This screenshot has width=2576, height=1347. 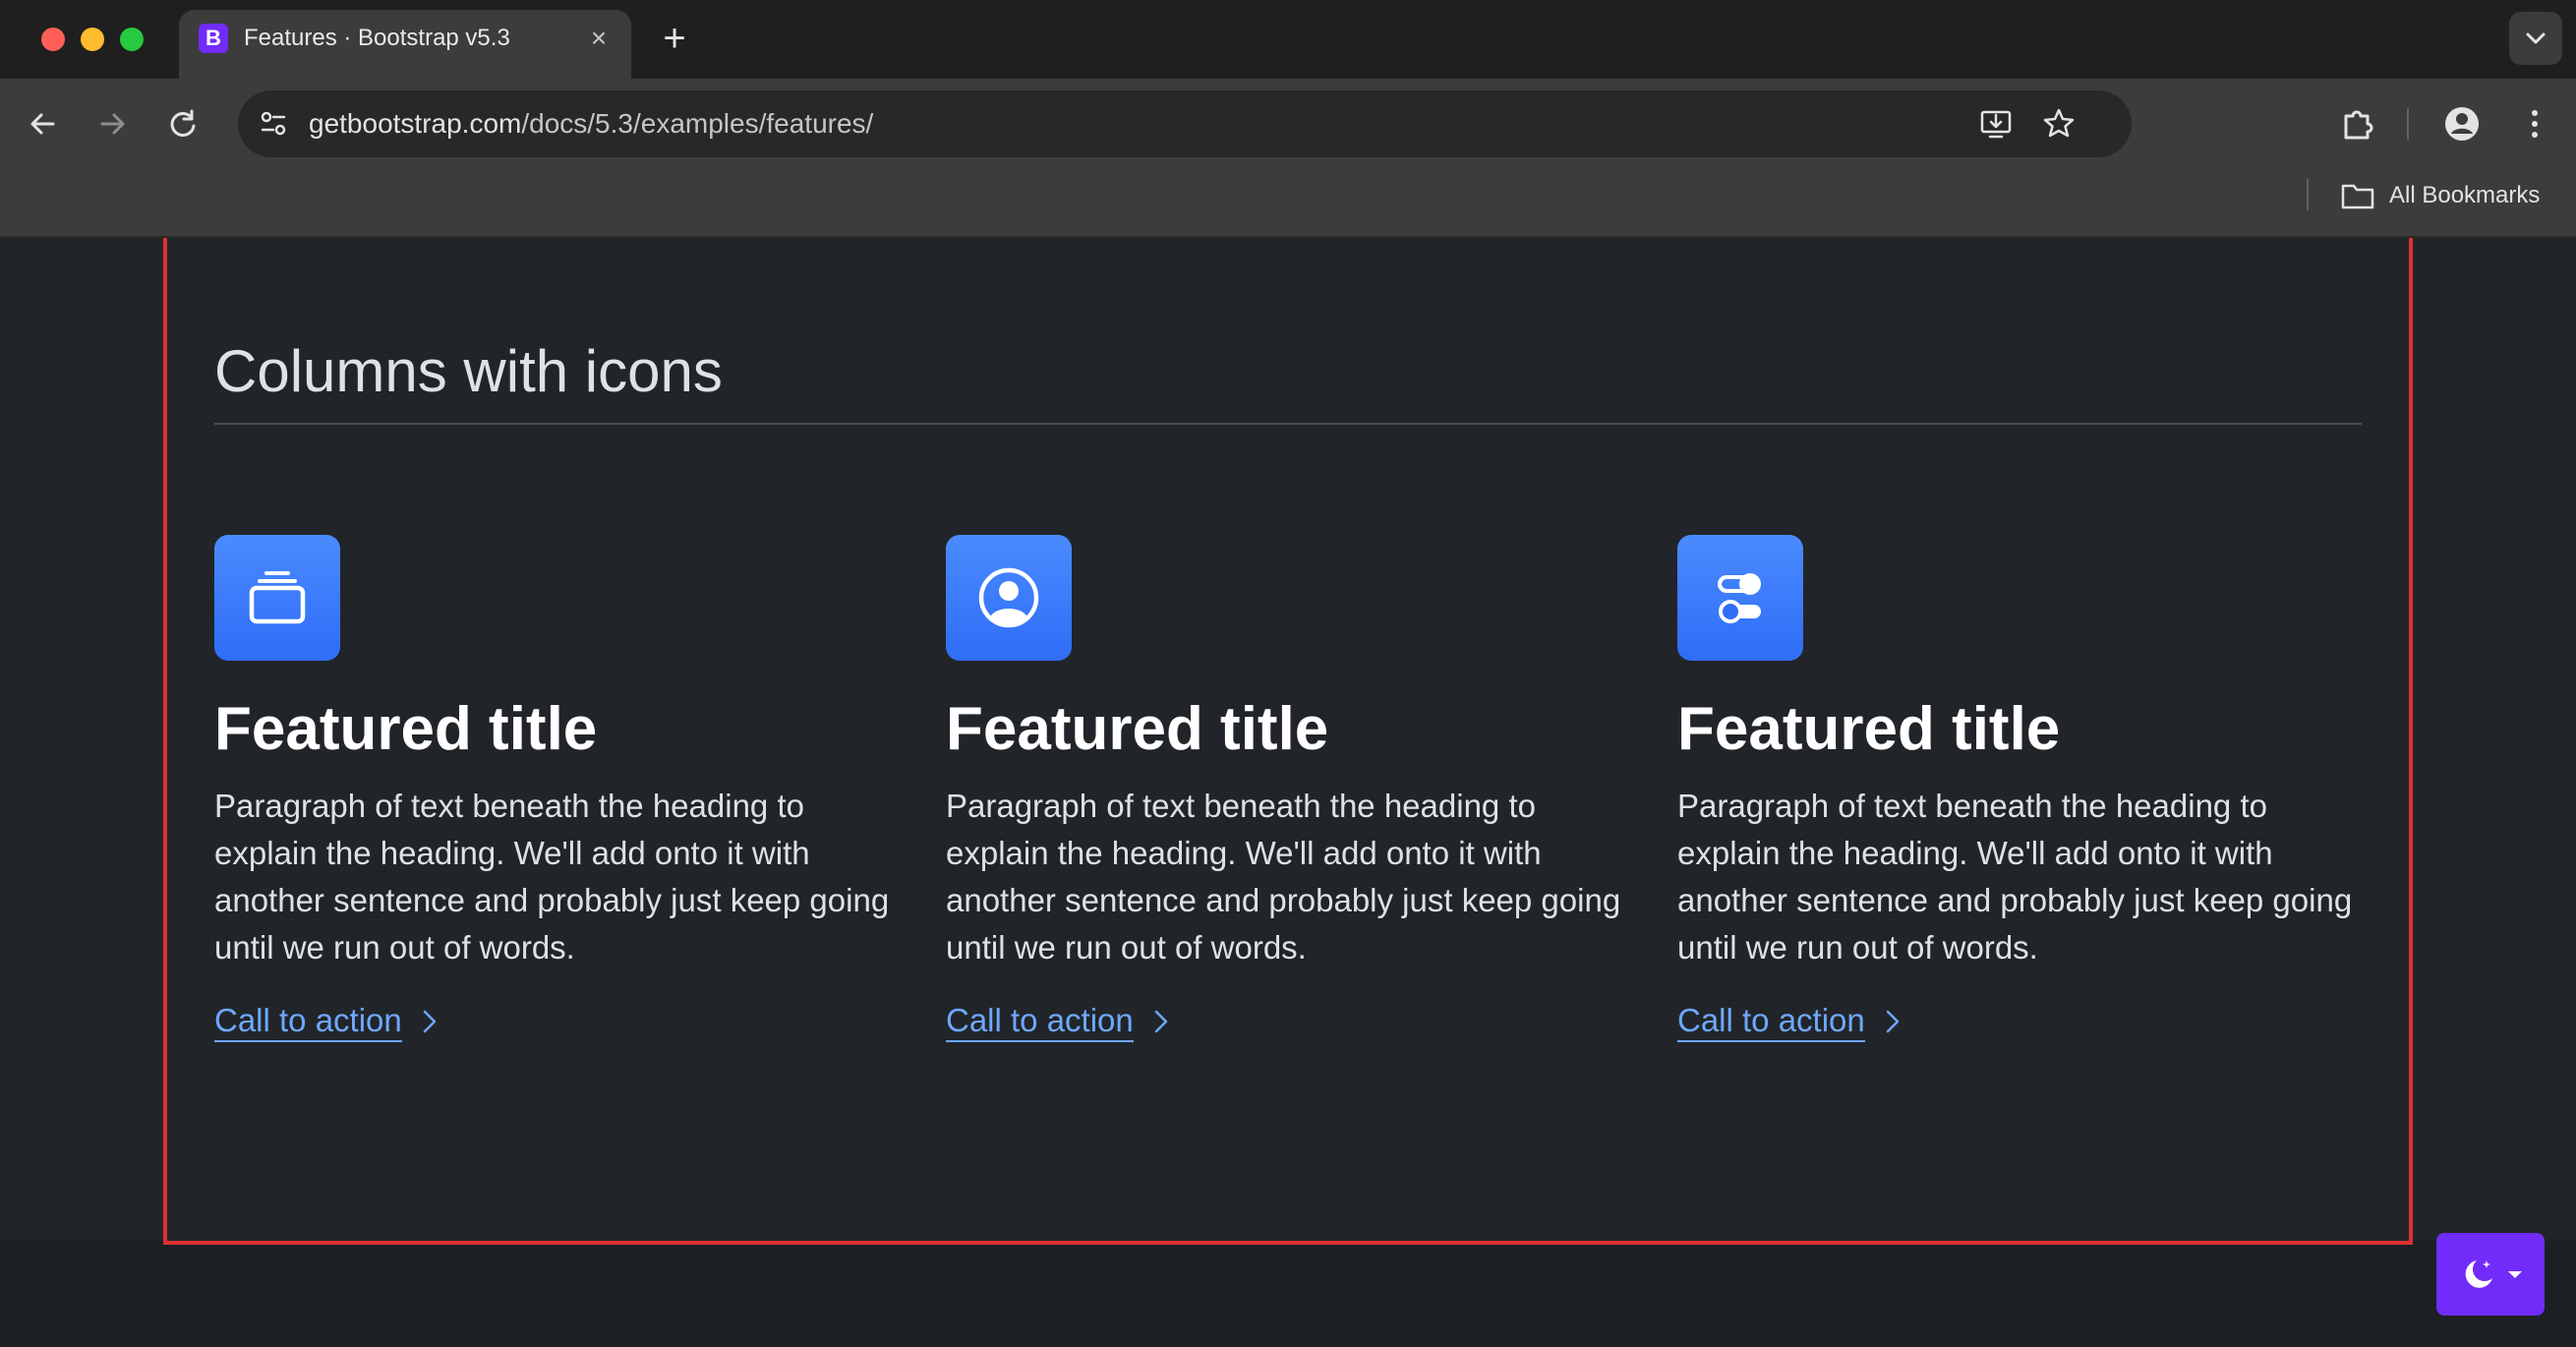 I want to click on tab-search-icon, so click(x=2536, y=38).